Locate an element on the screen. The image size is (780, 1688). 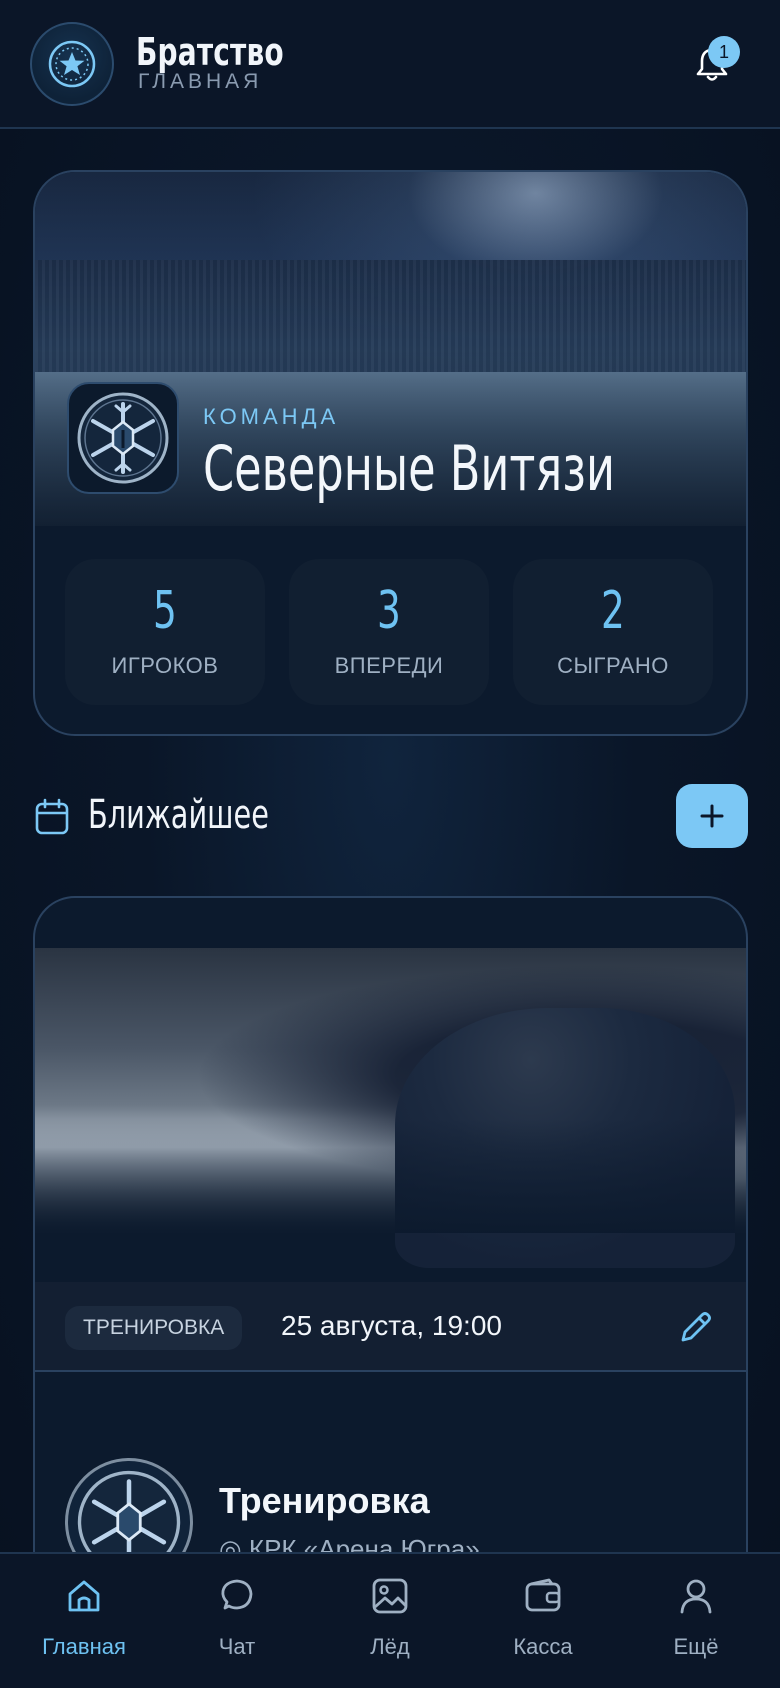
section-title-upcoming: Ближайшее is located at coordinates (178, 815).